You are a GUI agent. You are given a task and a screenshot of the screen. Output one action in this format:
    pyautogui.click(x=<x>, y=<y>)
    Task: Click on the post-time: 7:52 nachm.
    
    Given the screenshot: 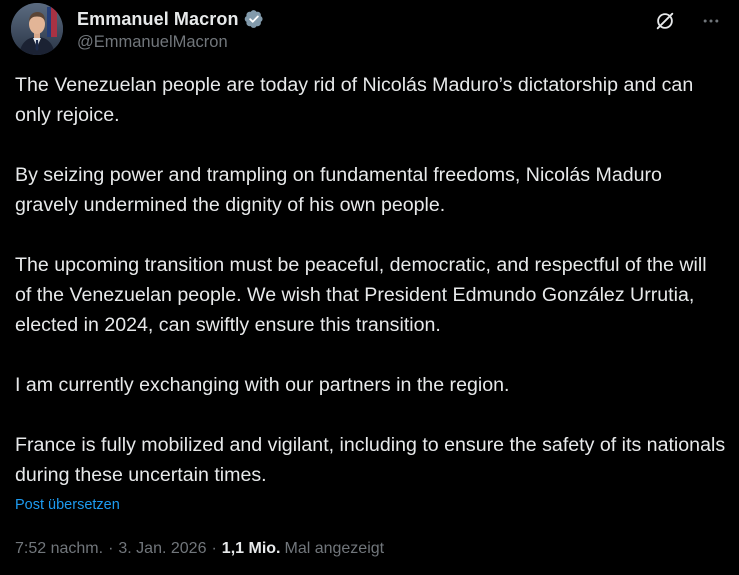 What is the action you would take?
    pyautogui.click(x=59, y=549)
    